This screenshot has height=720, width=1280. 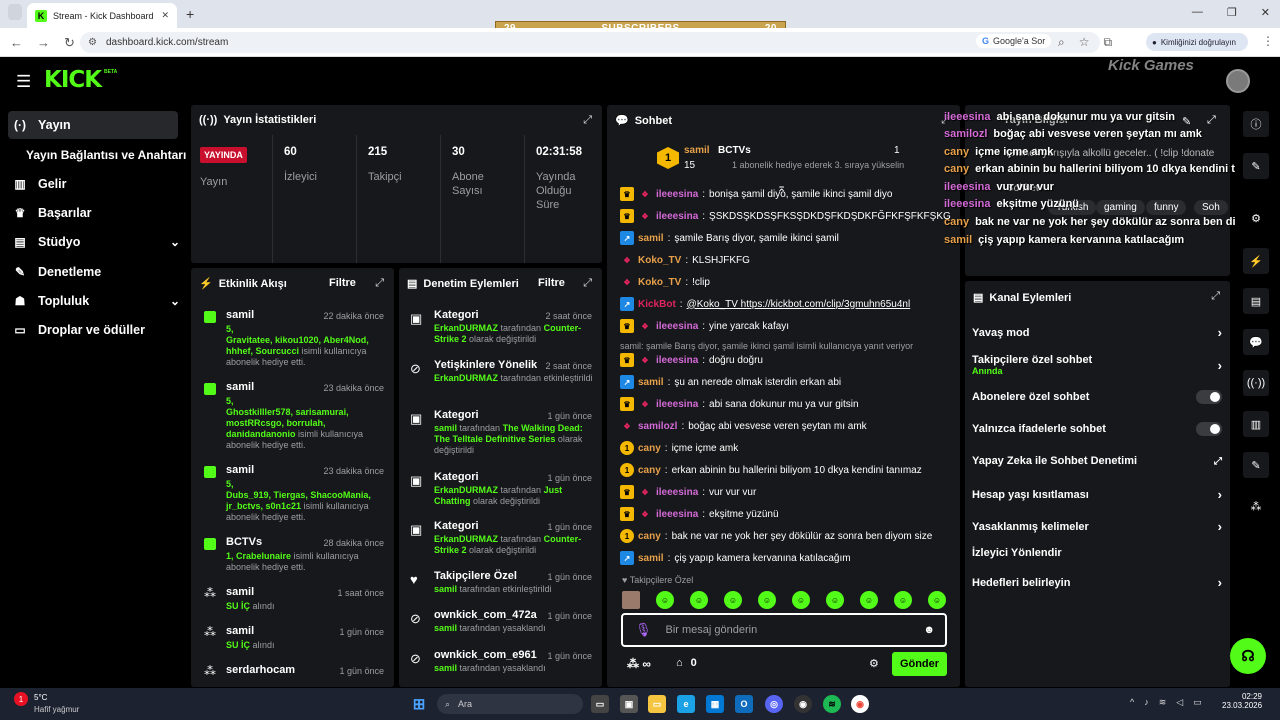 What do you see at coordinates (342, 283) in the screenshot?
I see `activity-filter-button: Filtre` at bounding box center [342, 283].